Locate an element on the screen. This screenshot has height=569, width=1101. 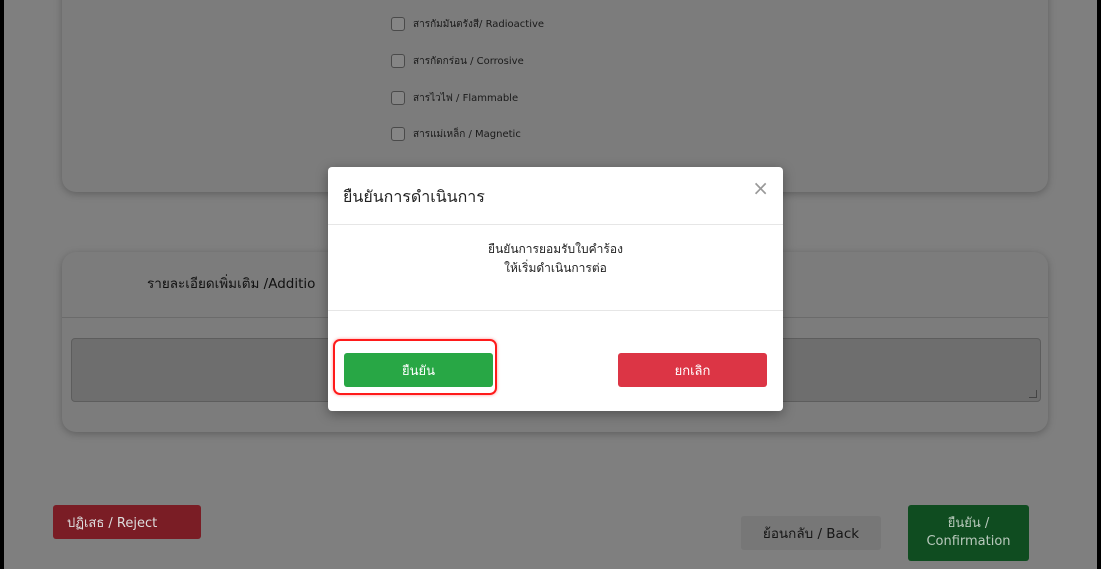
confirmation-button-line1: ยืนยัน / is located at coordinates (968, 523).